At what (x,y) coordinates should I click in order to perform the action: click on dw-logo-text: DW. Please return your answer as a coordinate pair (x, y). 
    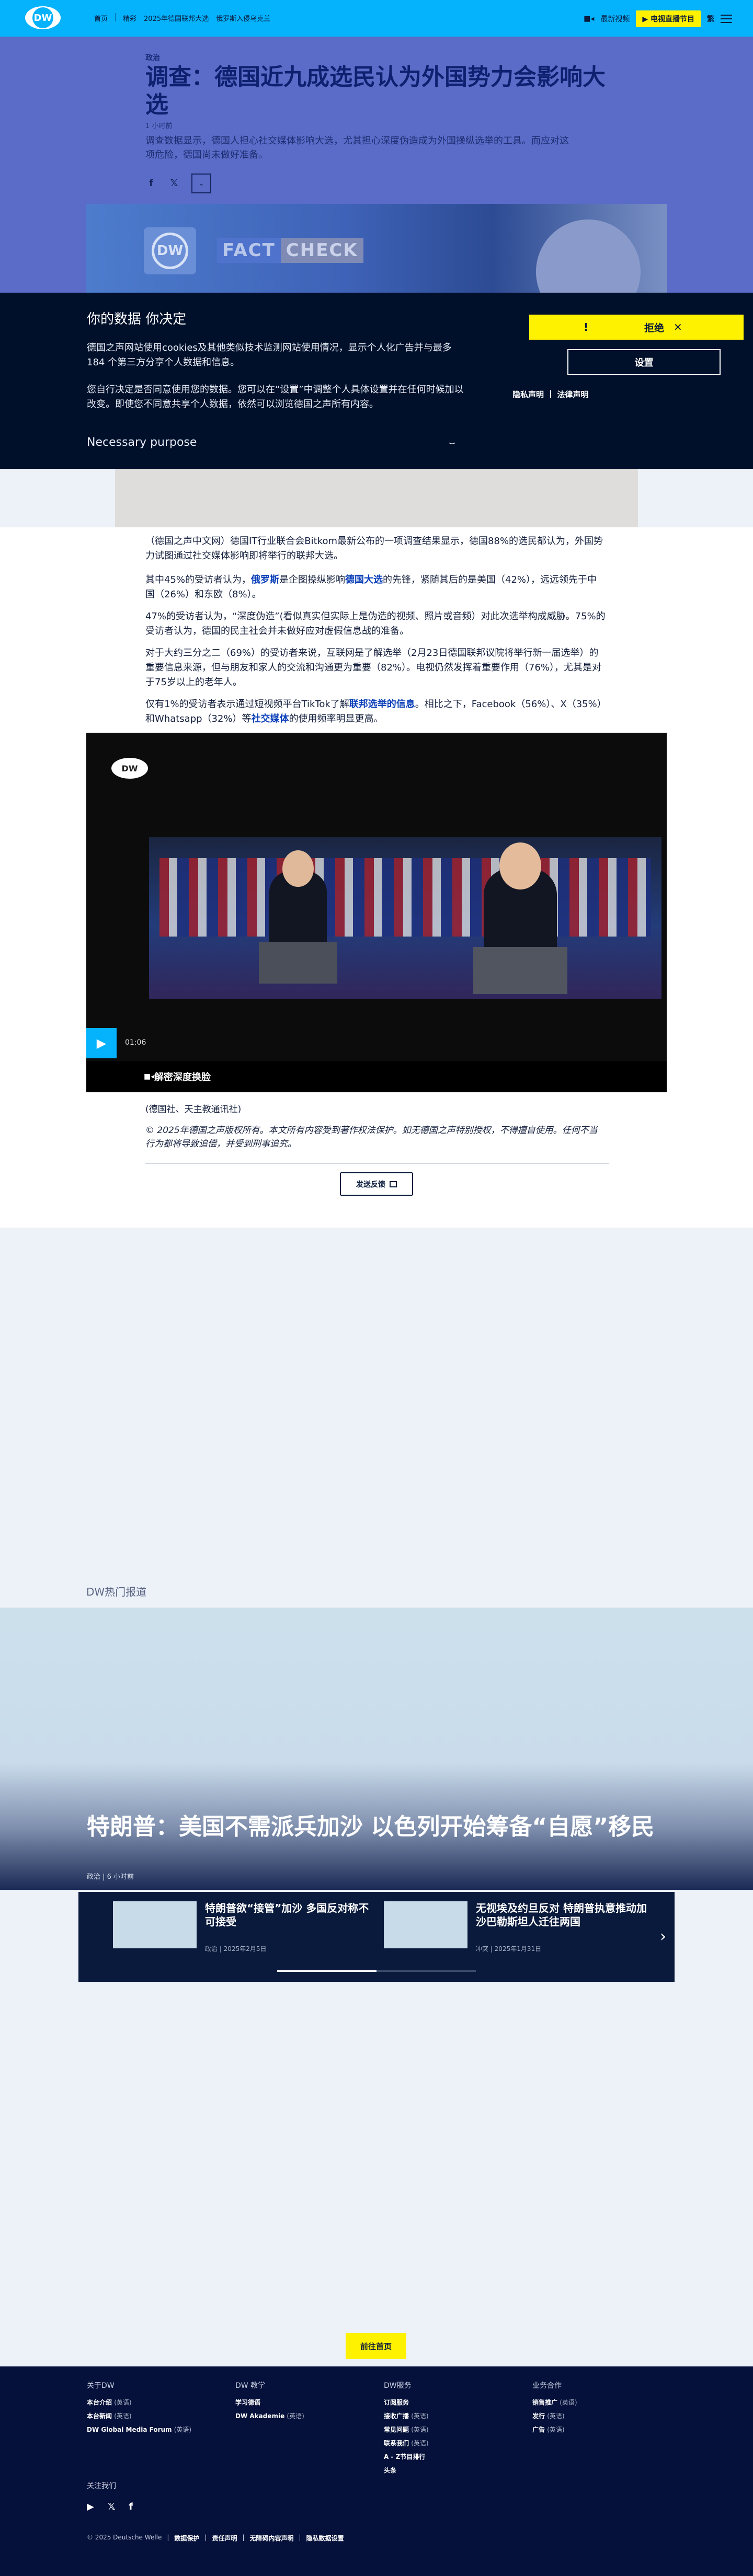
    Looking at the image, I should click on (42, 17).